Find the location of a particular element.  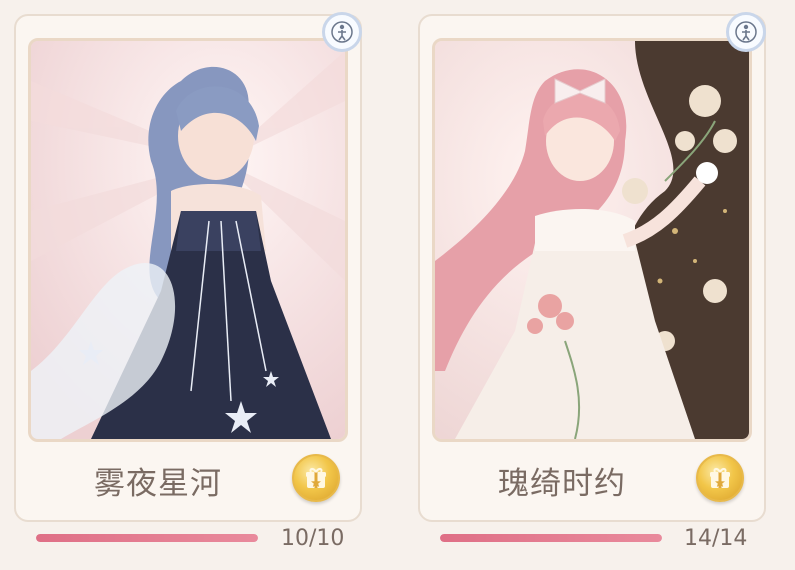

collection-count: 14/14 is located at coordinates (716, 538).